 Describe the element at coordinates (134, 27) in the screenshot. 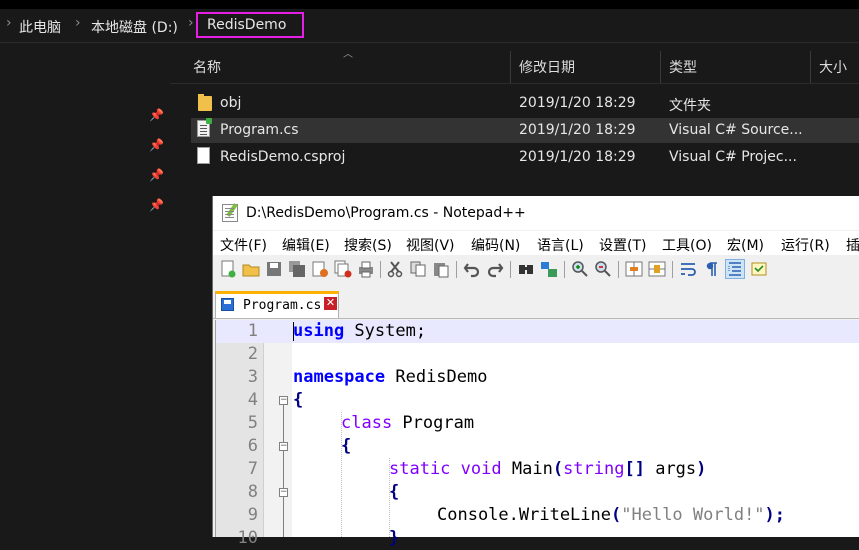

I see `breadcrumb-drive-d: 本地磁盘 (D:)` at that location.